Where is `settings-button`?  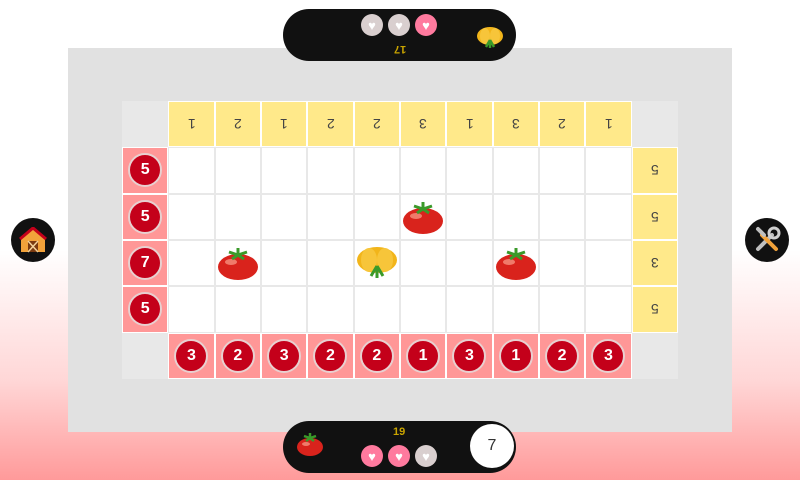
settings-button is located at coordinates (767, 240).